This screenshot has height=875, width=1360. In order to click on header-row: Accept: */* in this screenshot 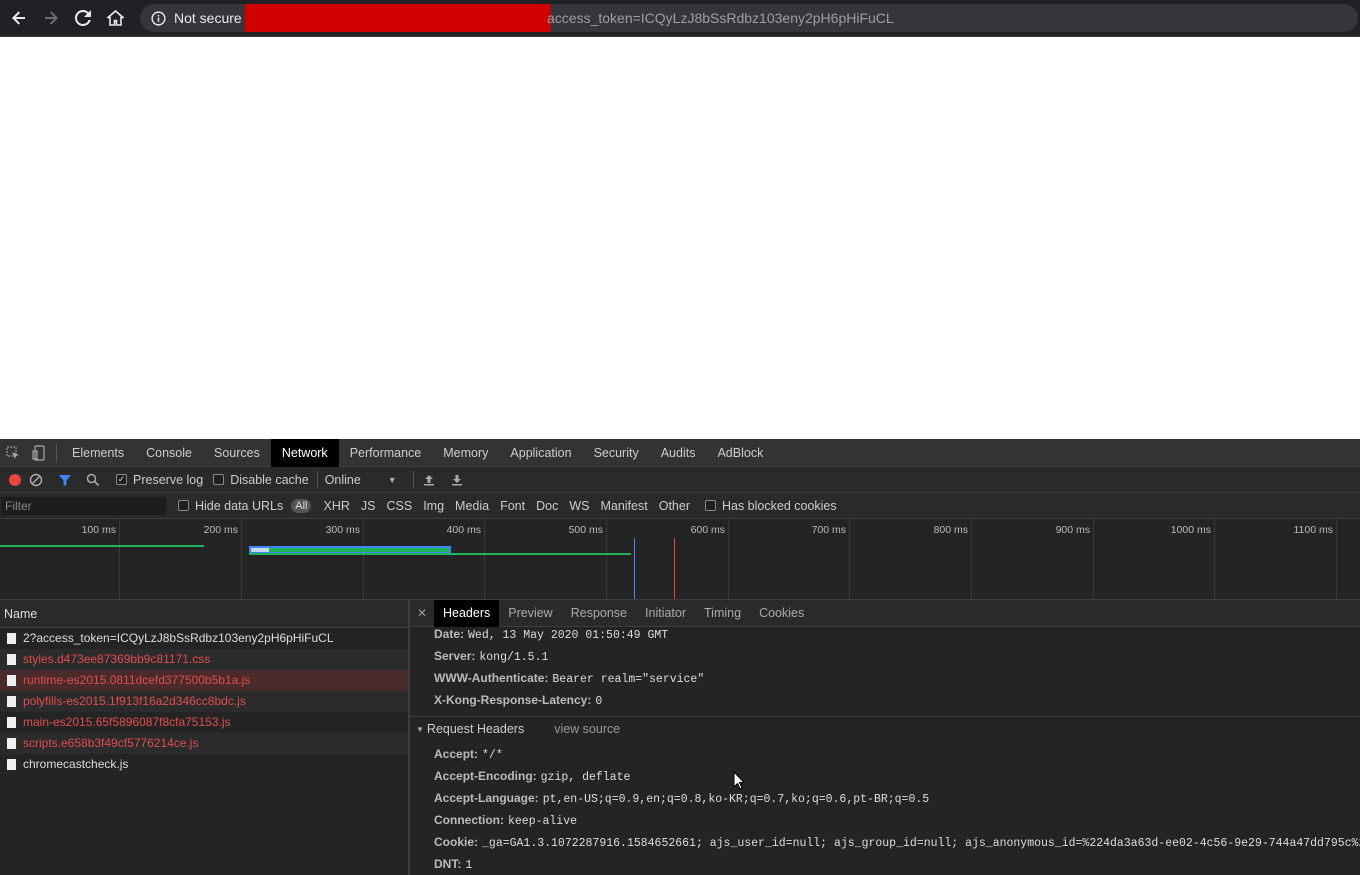, I will do `click(468, 754)`.